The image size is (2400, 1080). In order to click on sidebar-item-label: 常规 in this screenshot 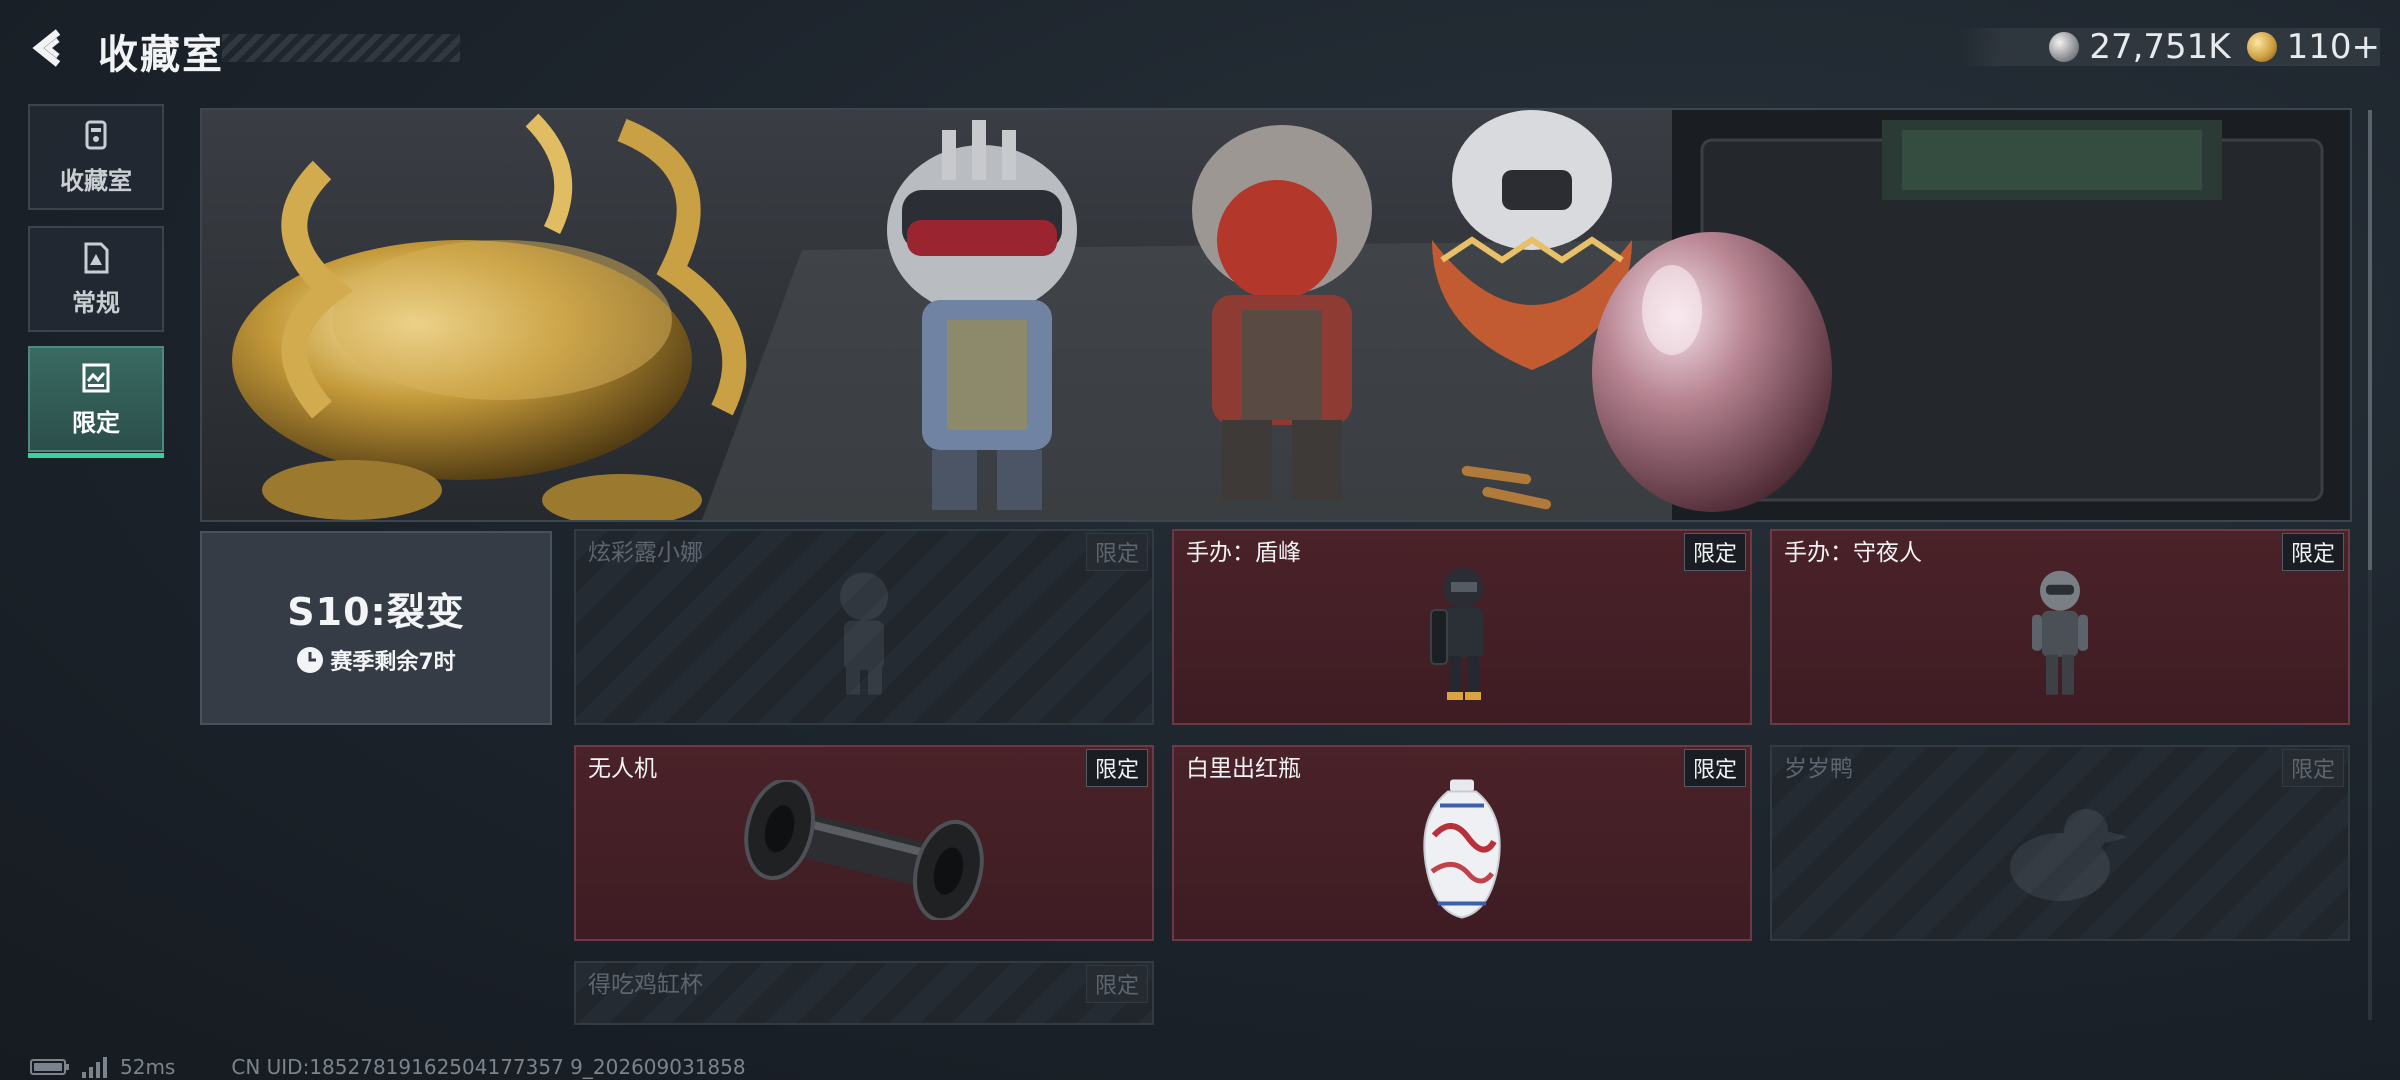, I will do `click(96, 302)`.